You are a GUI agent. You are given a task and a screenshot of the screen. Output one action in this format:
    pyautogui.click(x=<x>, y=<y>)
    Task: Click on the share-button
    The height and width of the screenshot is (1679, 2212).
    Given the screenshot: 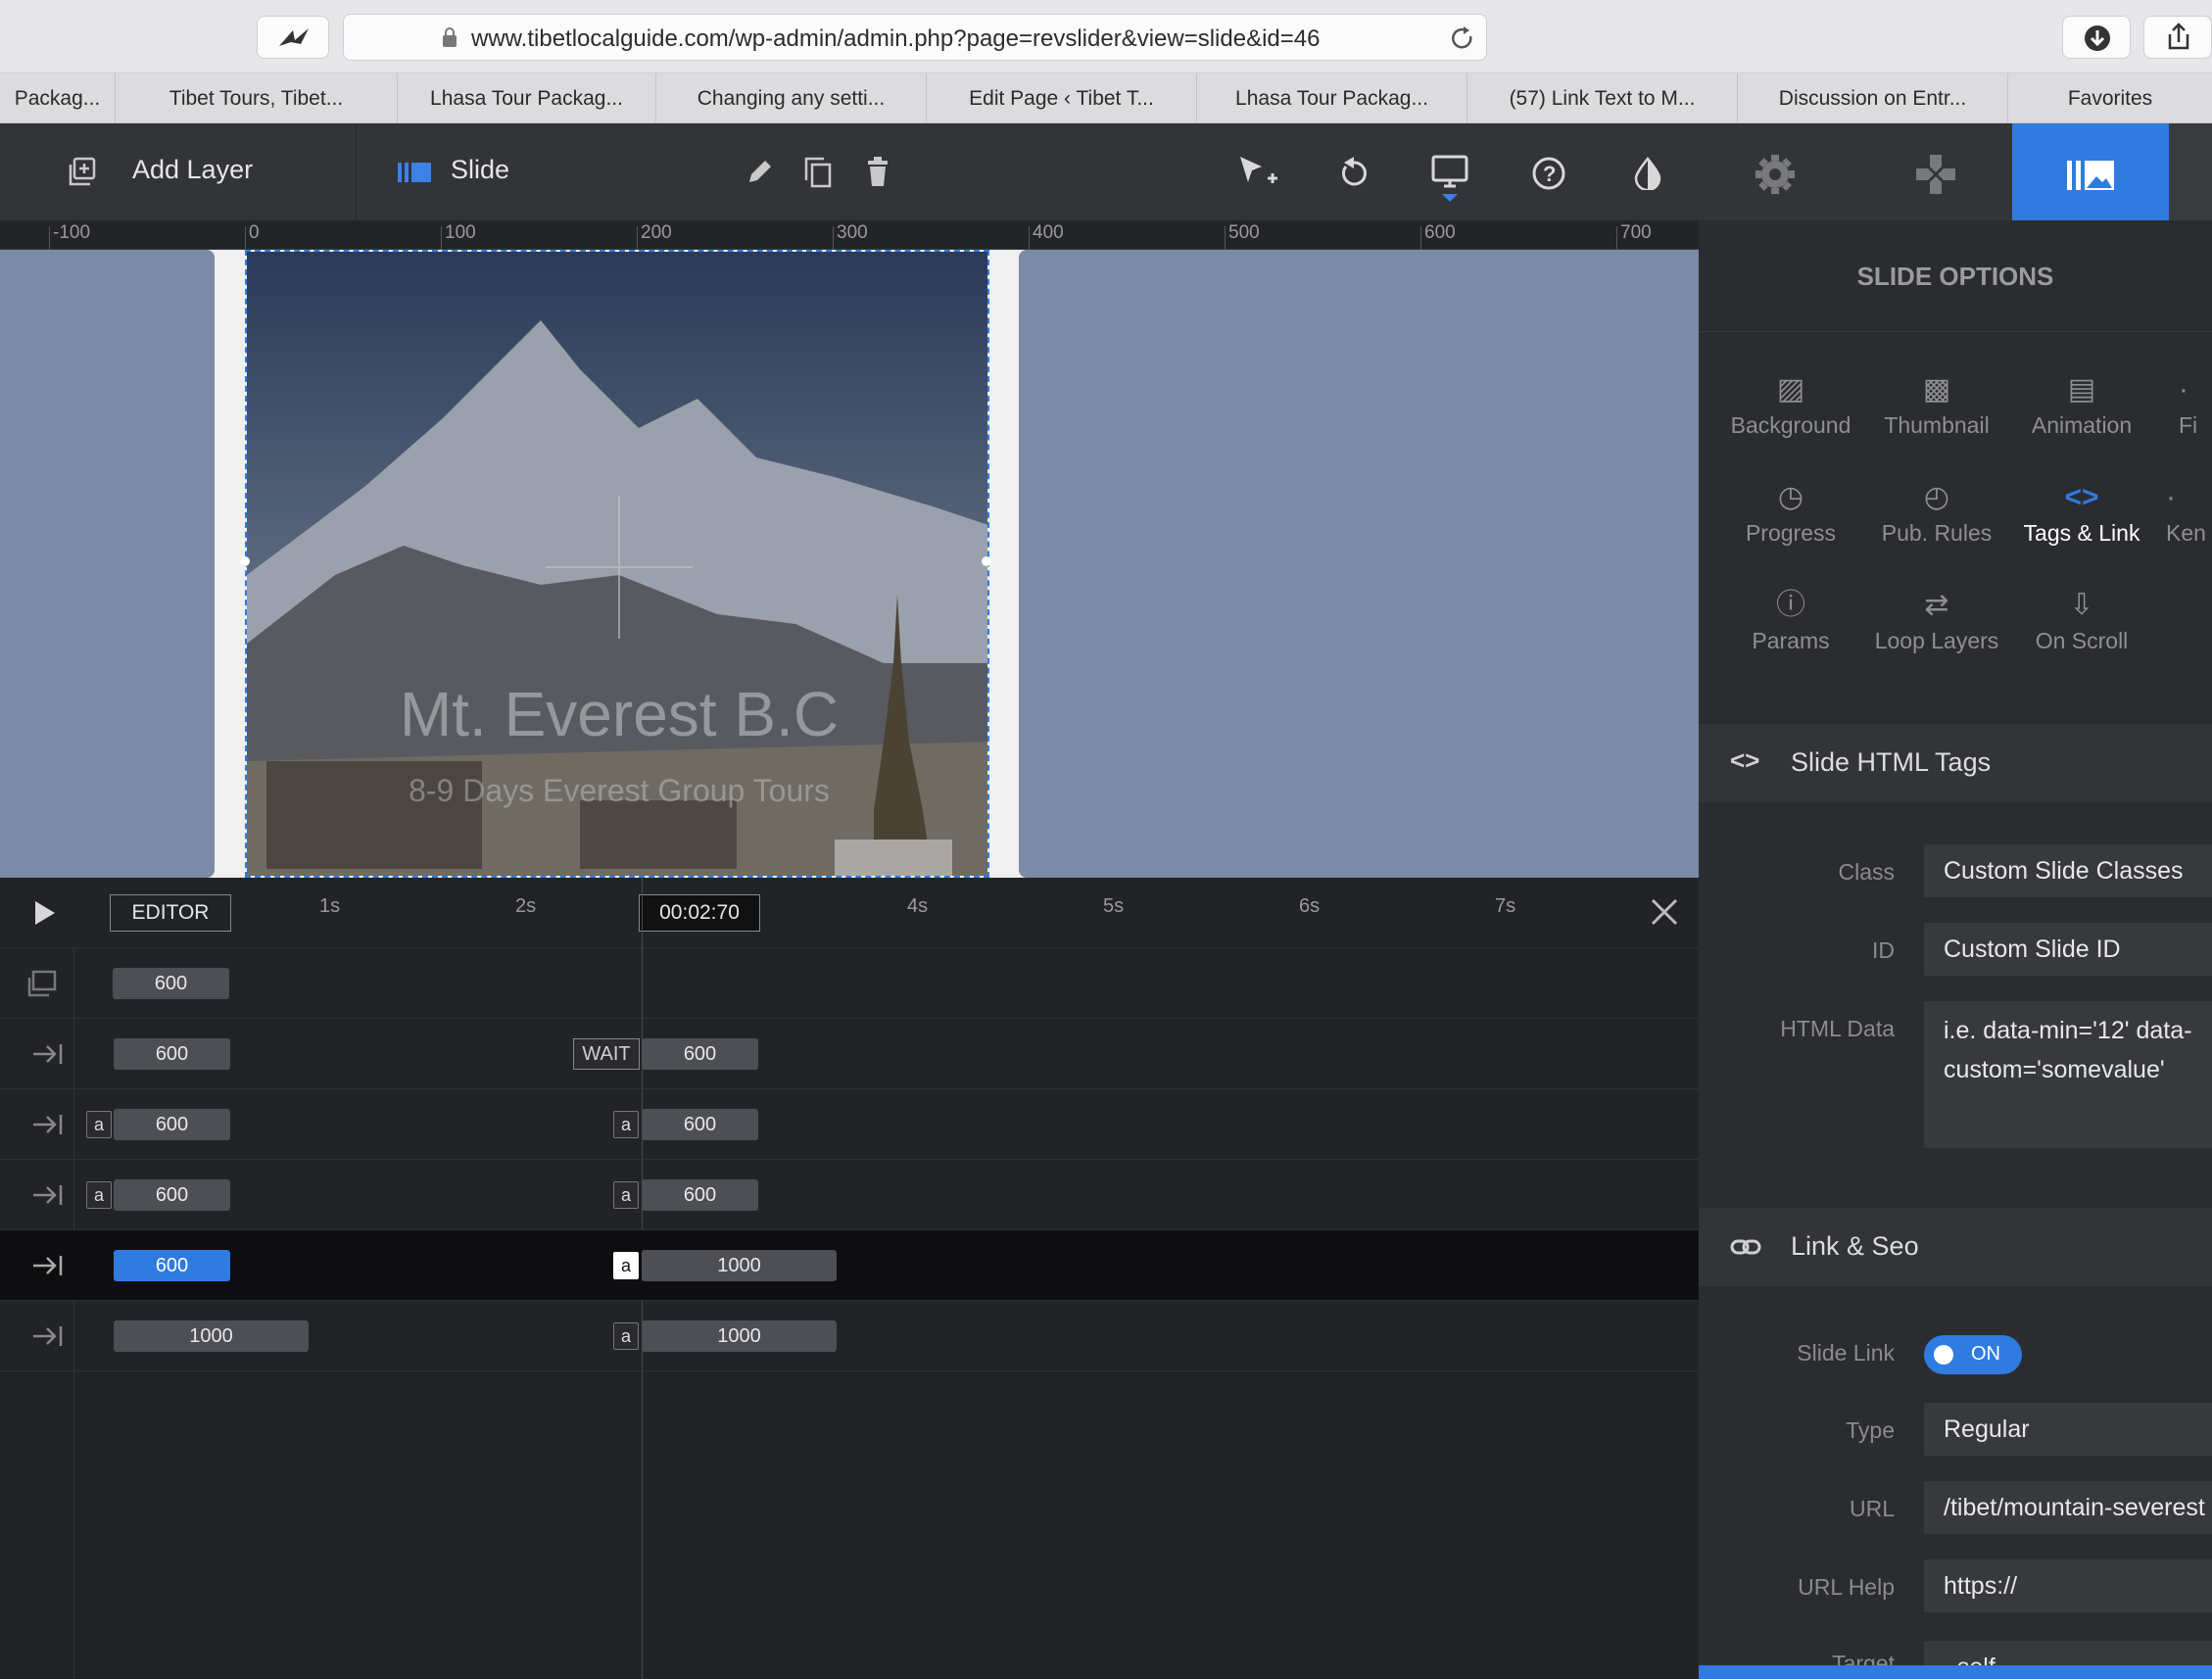 What is the action you would take?
    pyautogui.click(x=2177, y=37)
    